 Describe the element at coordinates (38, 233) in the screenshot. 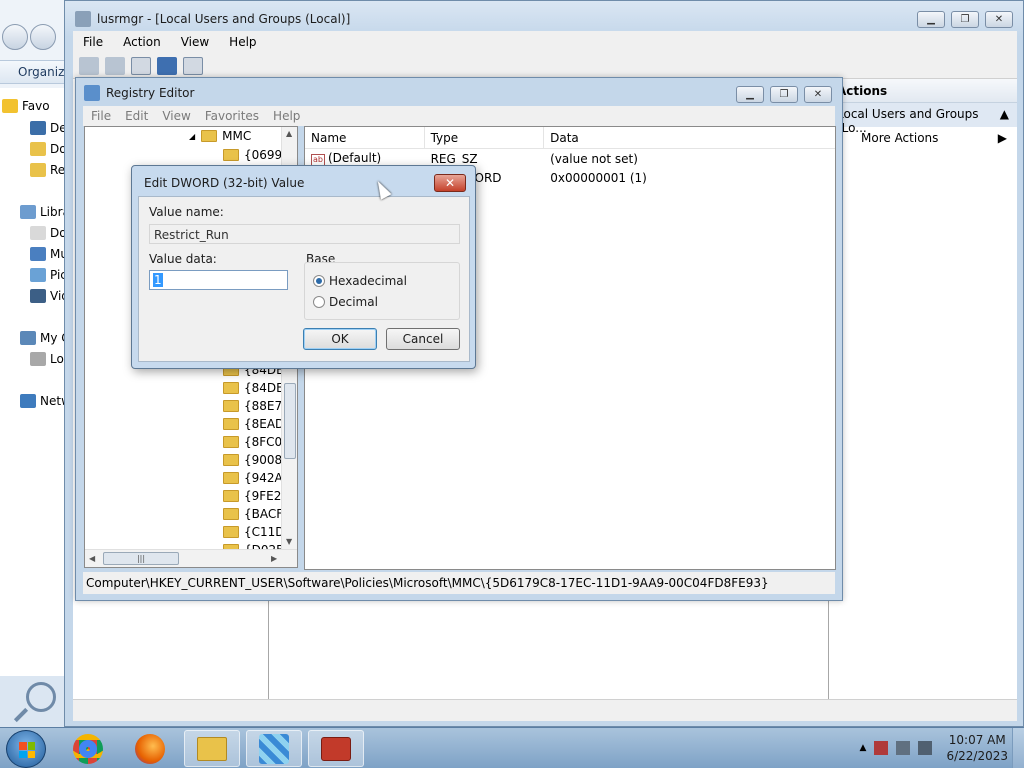

I see `document-icon` at that location.